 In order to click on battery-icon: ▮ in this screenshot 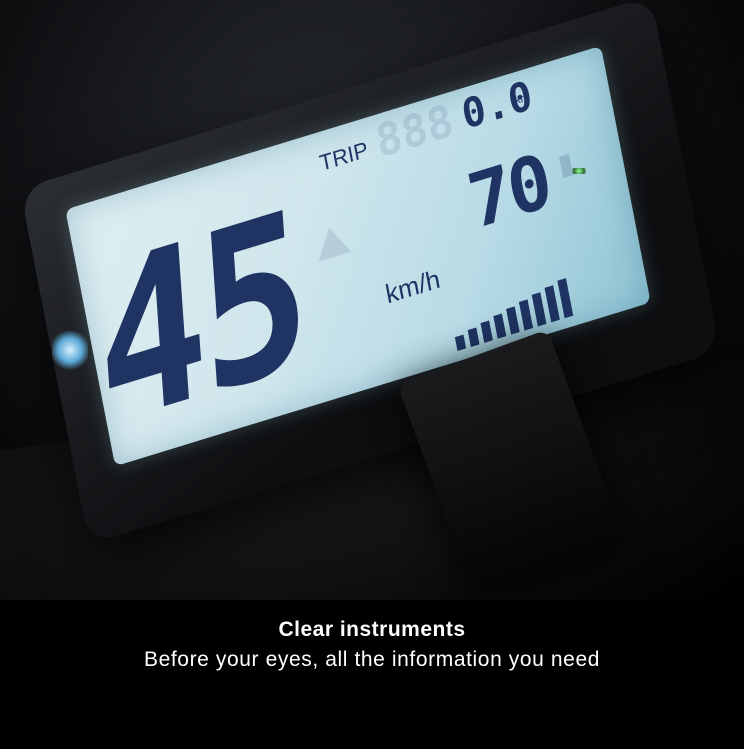, I will do `click(566, 164)`.